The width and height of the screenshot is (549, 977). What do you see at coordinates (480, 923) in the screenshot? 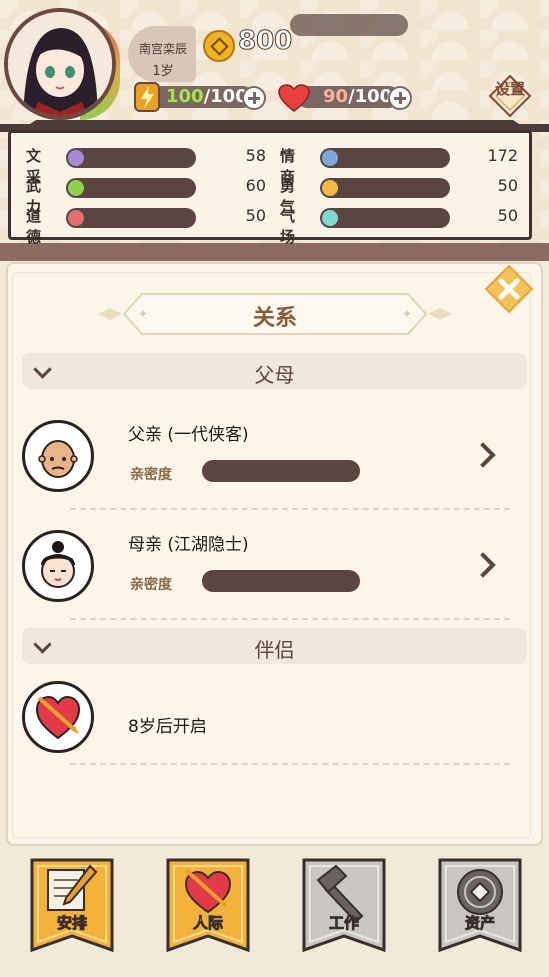
I see `tab-assets-label: 资产` at bounding box center [480, 923].